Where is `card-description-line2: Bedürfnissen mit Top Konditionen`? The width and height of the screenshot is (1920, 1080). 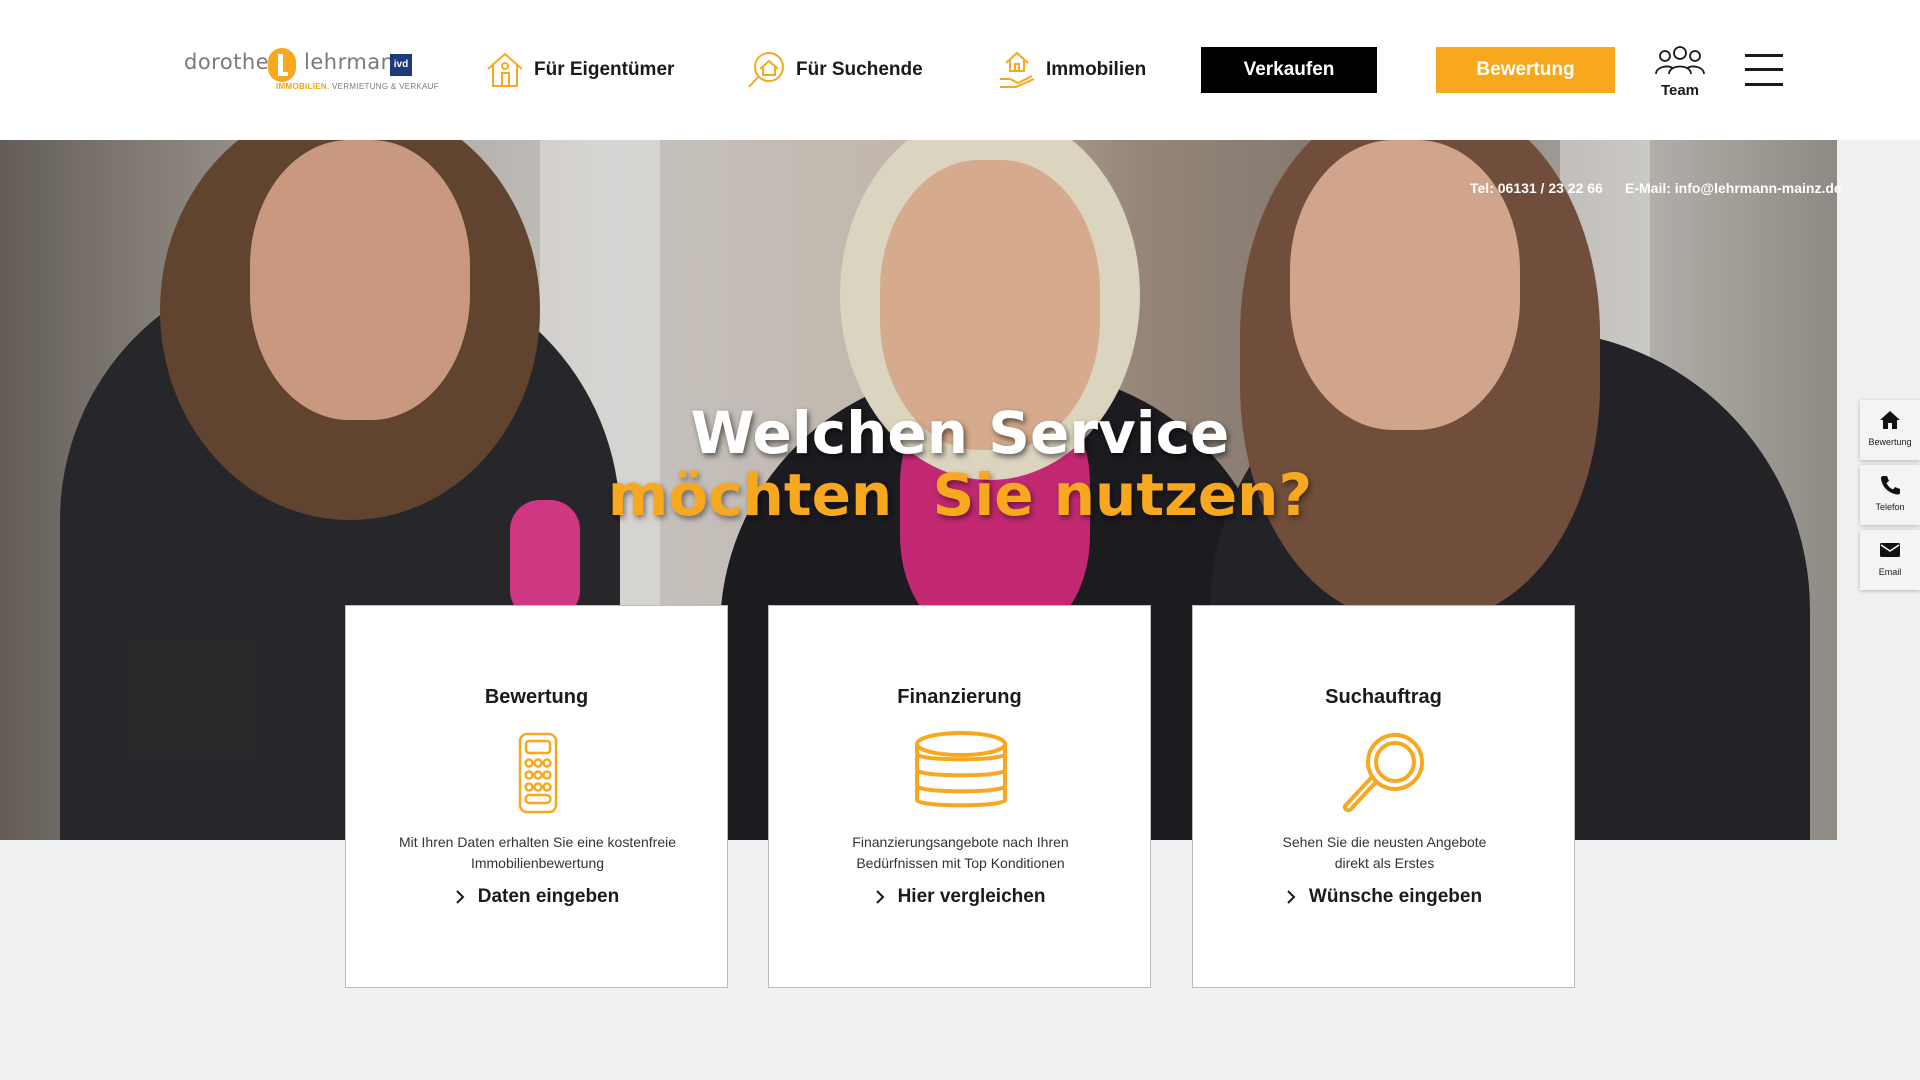
card-description-line2: Bedürfnissen mit Top Konditionen is located at coordinates (960, 863).